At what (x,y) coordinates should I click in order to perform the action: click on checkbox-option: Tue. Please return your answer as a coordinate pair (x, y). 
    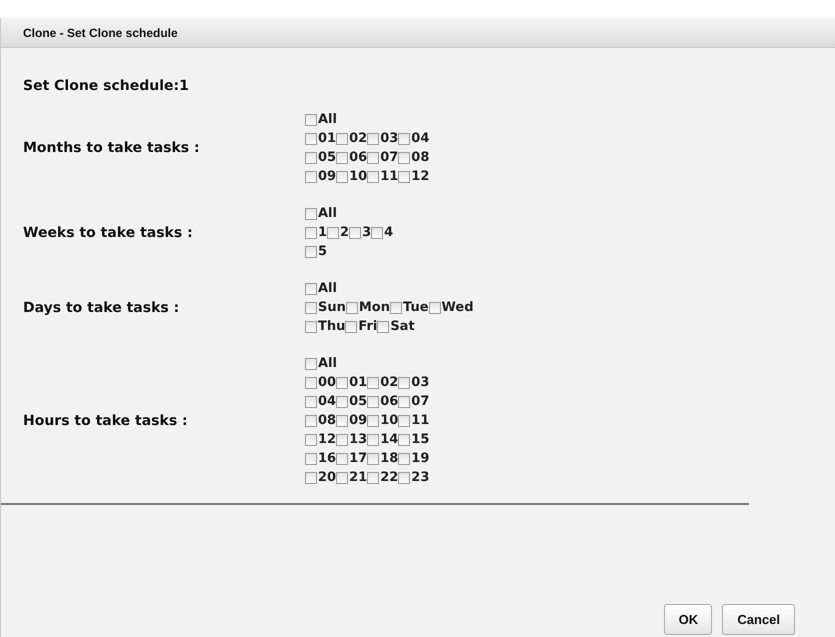
    Looking at the image, I should click on (409, 307).